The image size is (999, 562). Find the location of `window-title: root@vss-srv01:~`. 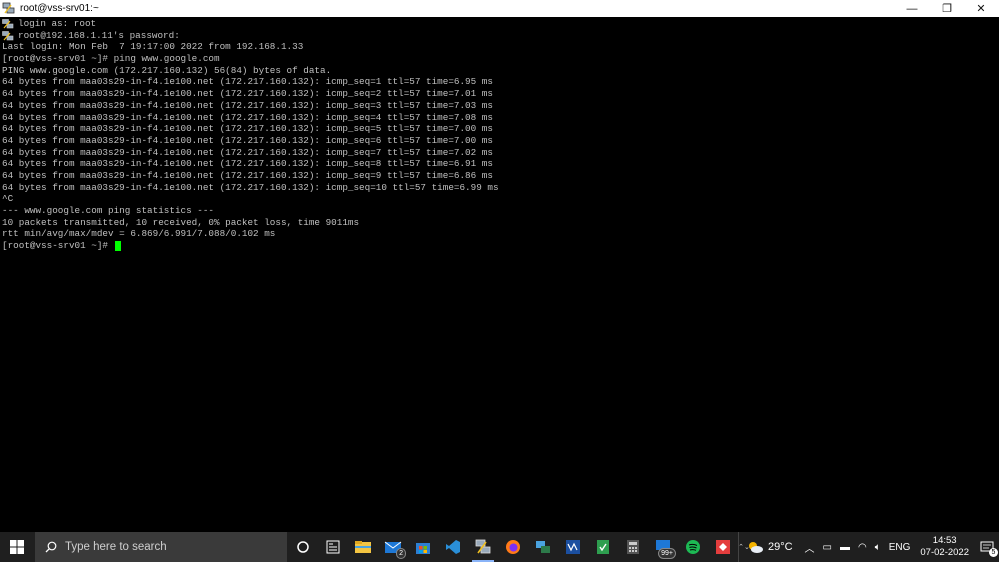

window-title: root@vss-srv01:~ is located at coordinates (59, 8).